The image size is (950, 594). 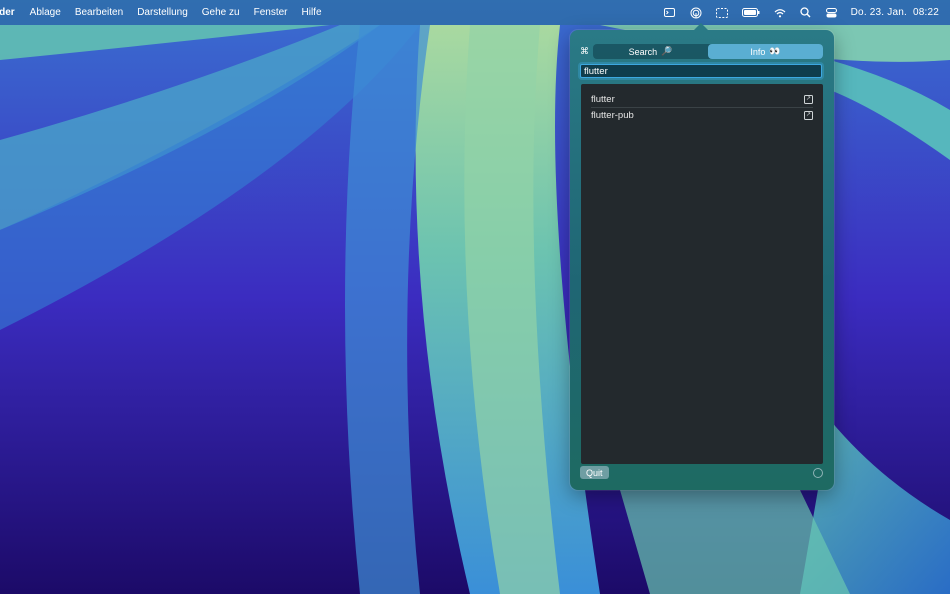 What do you see at coordinates (696, 13) in the screenshot?
I see `airdrop-icon` at bounding box center [696, 13].